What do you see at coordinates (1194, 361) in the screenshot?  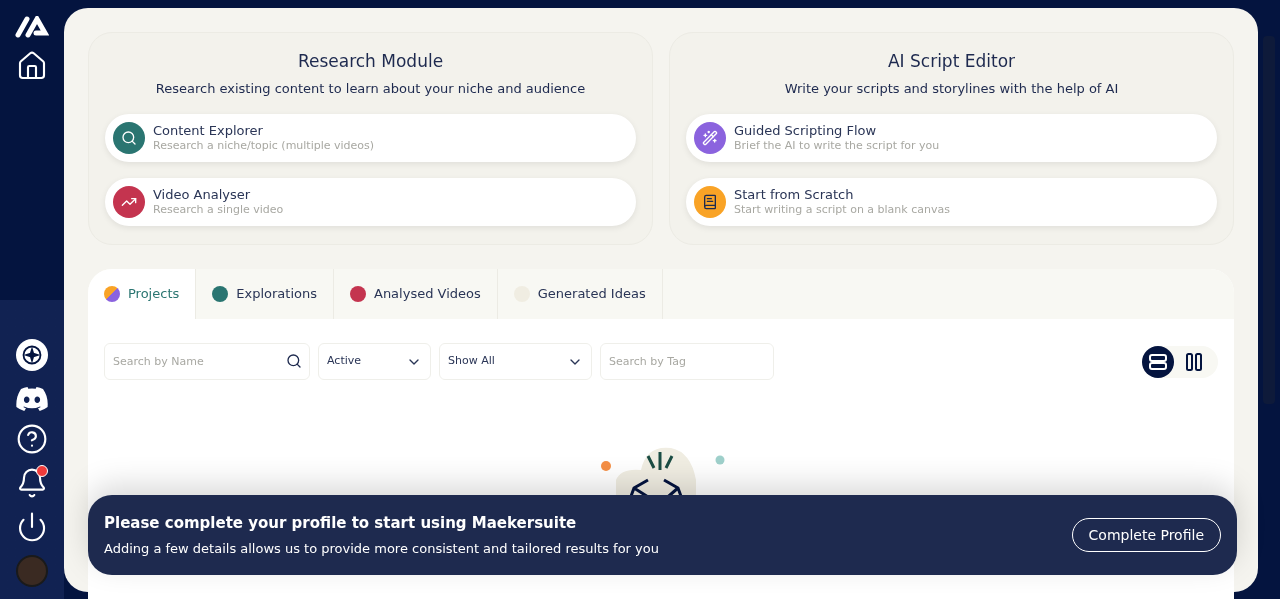 I see `columns-icon` at bounding box center [1194, 361].